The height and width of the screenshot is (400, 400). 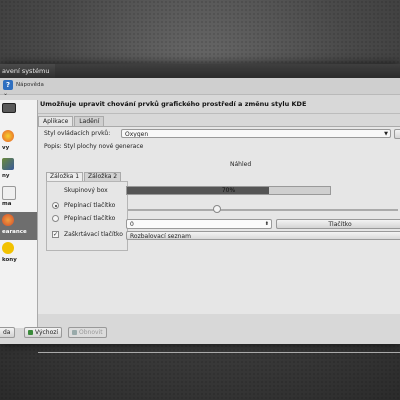 I want to click on titlebar, so click(x=227, y=71).